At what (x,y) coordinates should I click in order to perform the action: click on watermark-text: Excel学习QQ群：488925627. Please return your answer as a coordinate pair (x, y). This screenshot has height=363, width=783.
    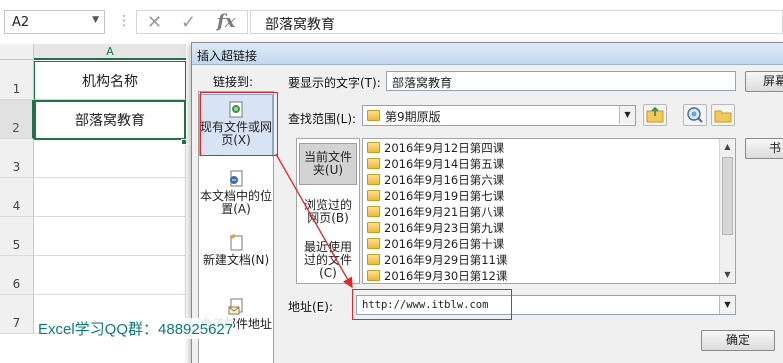
    Looking at the image, I should click on (136, 328).